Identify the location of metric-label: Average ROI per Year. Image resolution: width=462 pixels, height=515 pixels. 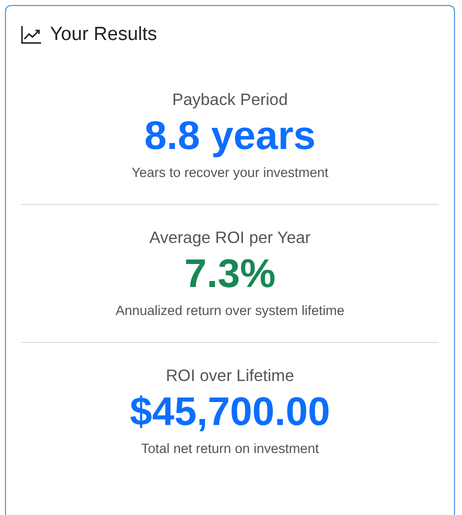
(230, 238).